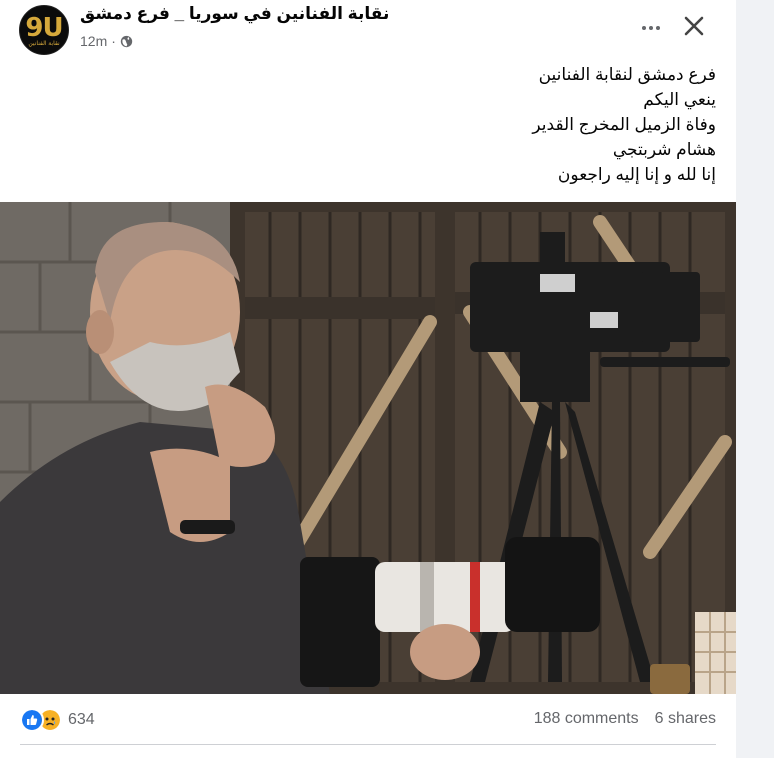 This screenshot has width=774, height=758. Describe the element at coordinates (755, 379) in the screenshot. I see `page-background` at that location.